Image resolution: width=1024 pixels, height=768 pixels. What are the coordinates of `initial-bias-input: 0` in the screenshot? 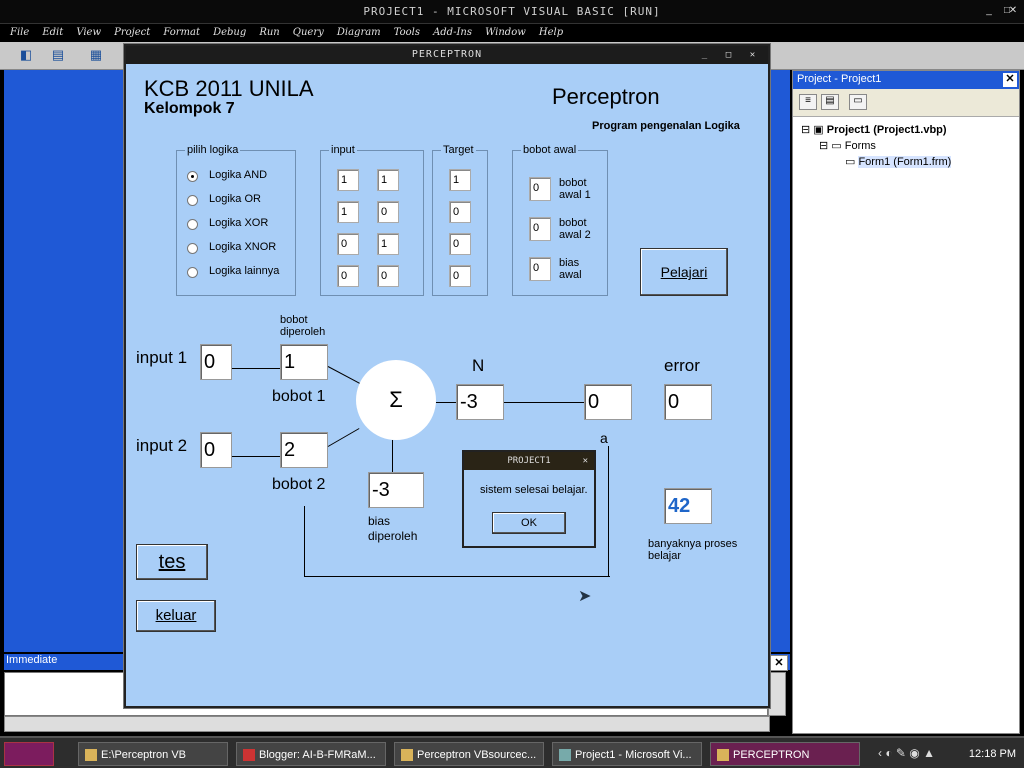 It's located at (540, 269).